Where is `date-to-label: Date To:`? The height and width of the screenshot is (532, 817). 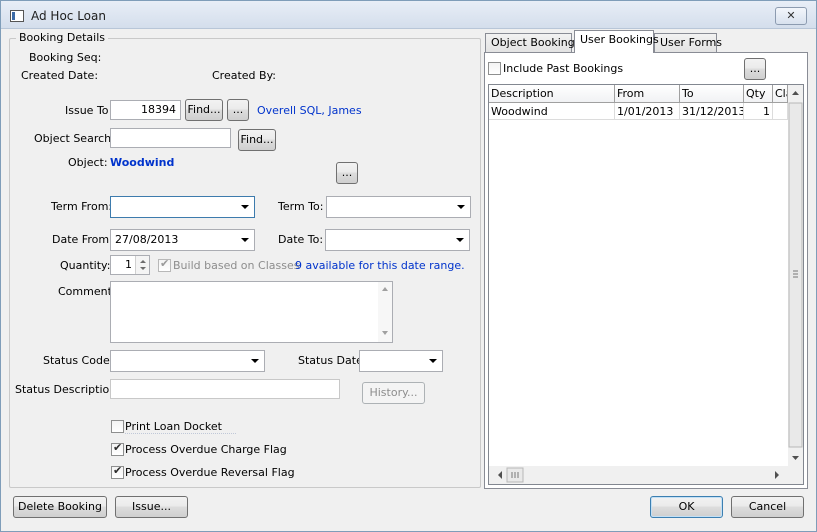
date-to-label: Date To: is located at coordinates (301, 239).